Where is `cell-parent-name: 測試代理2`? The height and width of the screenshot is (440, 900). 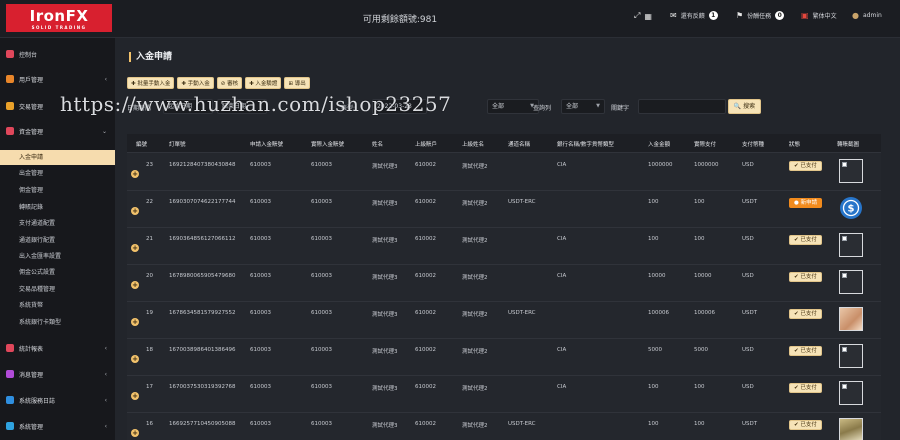
cell-parent-name: 測試代理2 is located at coordinates (475, 241).